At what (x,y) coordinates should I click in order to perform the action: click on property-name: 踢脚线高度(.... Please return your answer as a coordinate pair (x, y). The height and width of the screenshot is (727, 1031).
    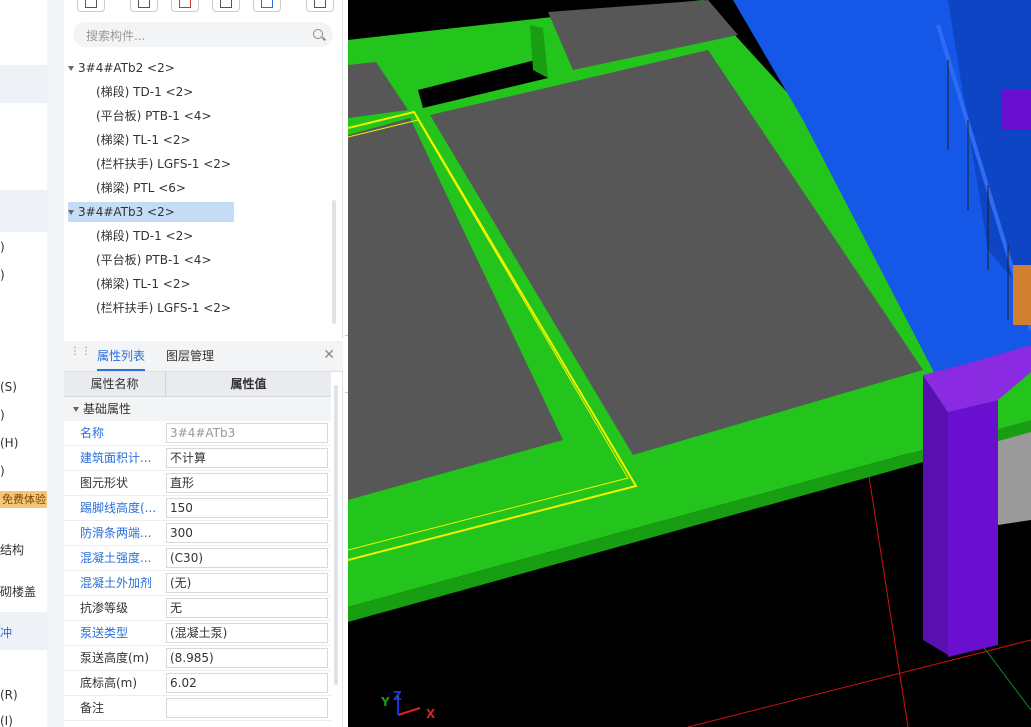
    Looking at the image, I should click on (118, 508).